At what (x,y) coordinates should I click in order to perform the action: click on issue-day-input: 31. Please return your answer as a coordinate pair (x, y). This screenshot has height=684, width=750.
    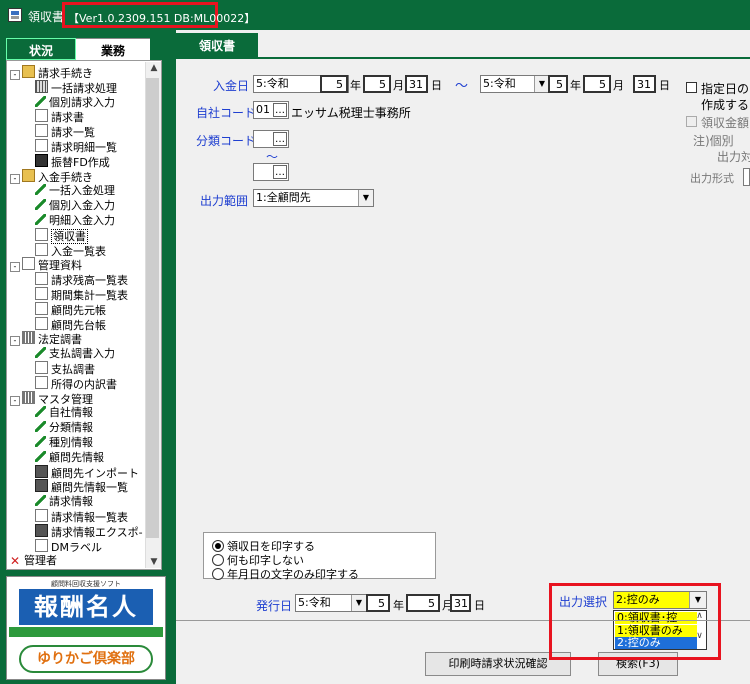
    Looking at the image, I should click on (460, 603).